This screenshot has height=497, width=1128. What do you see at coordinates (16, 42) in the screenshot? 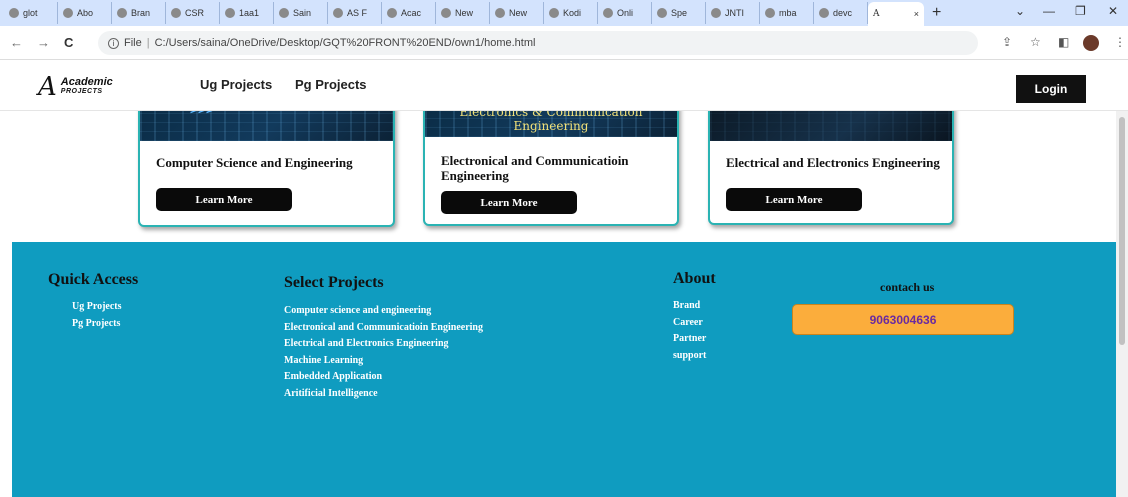
I see `back-button: ←` at bounding box center [16, 42].